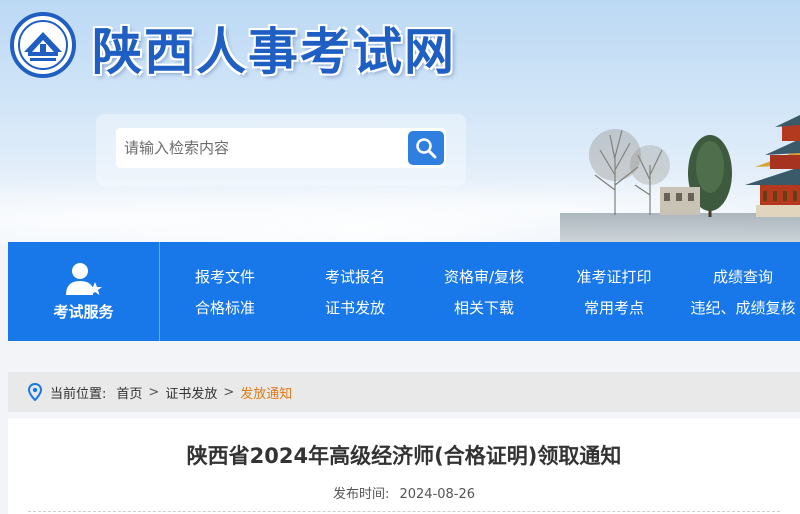 Image resolution: width=800 pixels, height=514 pixels. I want to click on breadcrumb-current: 发放通知, so click(266, 392).